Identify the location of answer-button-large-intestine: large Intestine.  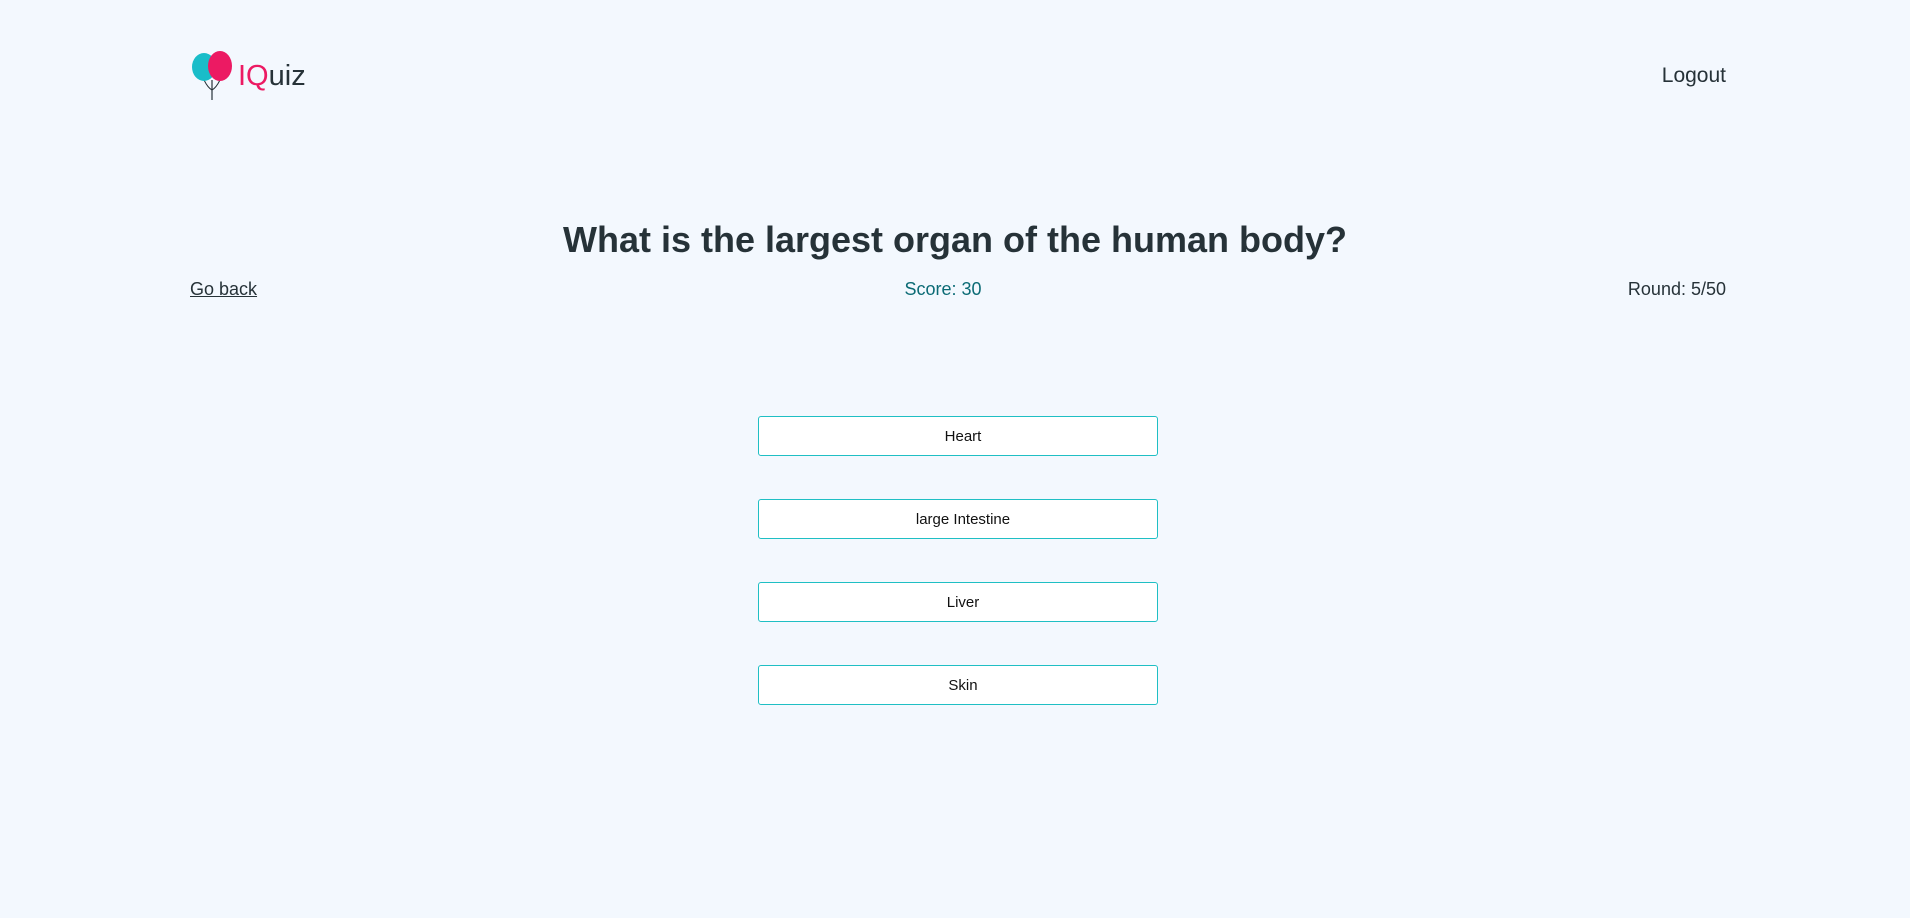
(958, 519).